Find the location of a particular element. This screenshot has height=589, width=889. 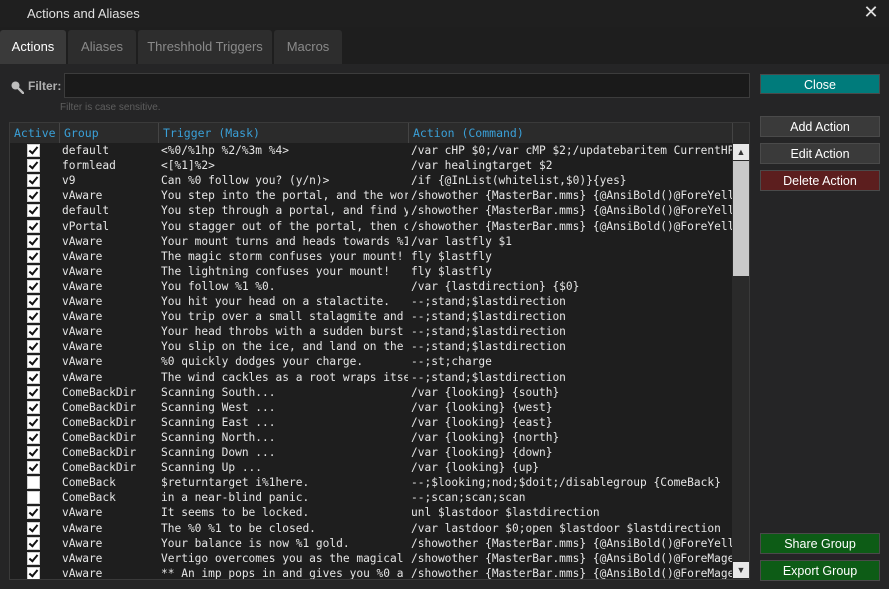

tab-actions: Actions is located at coordinates (33, 47).